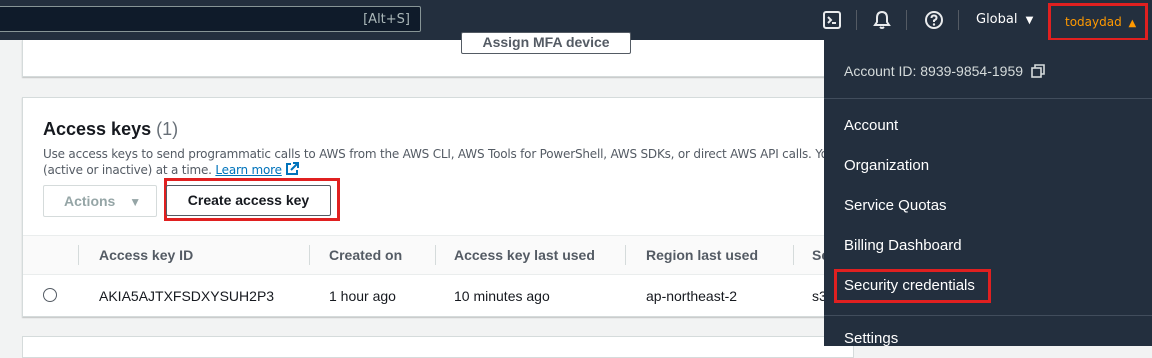 The height and width of the screenshot is (358, 1152). I want to click on menu-item-settings: Settings, so click(871, 338).